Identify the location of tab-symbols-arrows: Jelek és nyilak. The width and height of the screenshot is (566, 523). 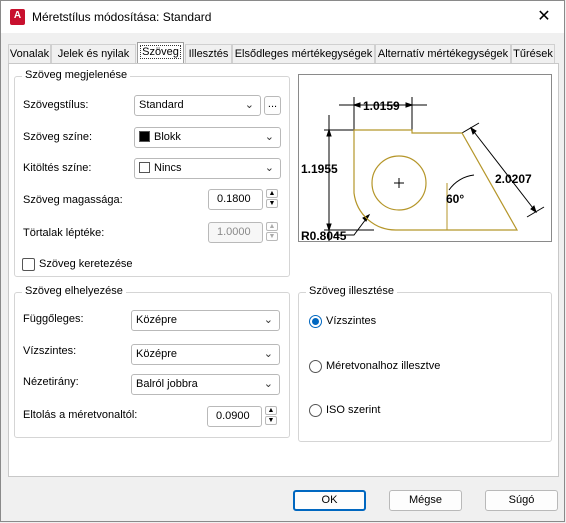
(93, 54).